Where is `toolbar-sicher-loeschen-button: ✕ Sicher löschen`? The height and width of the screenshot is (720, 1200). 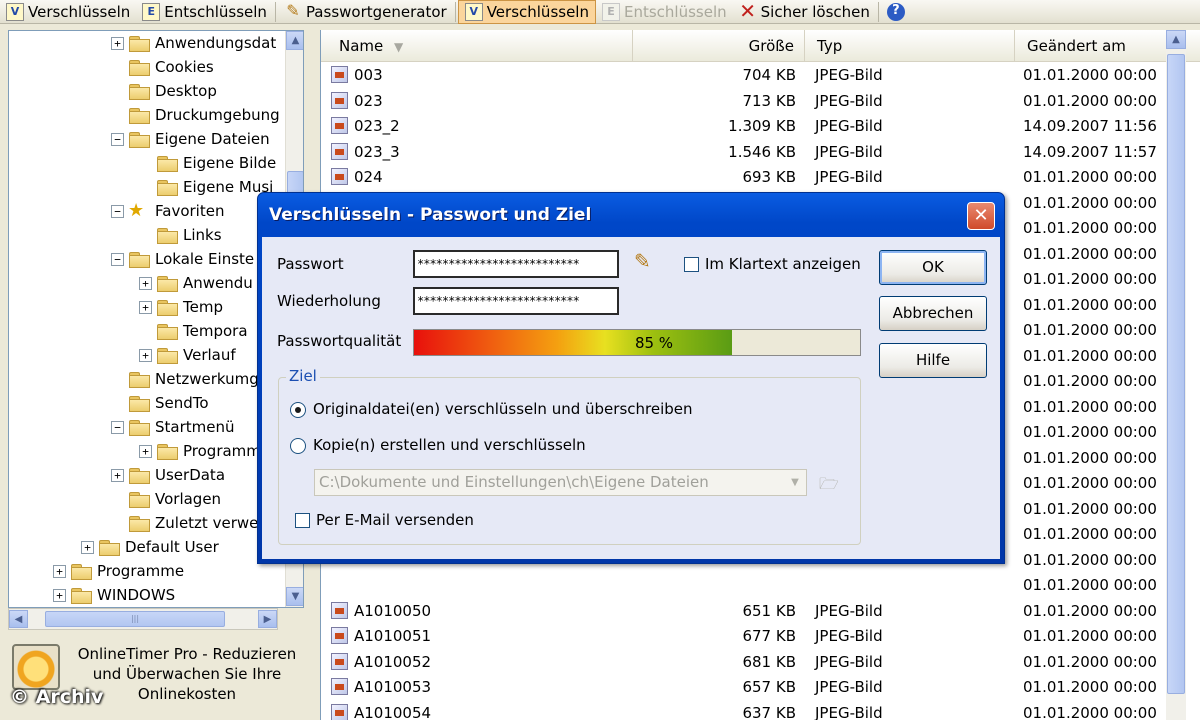
toolbar-sicher-loeschen-button: ✕ Sicher löschen is located at coordinates (804, 12).